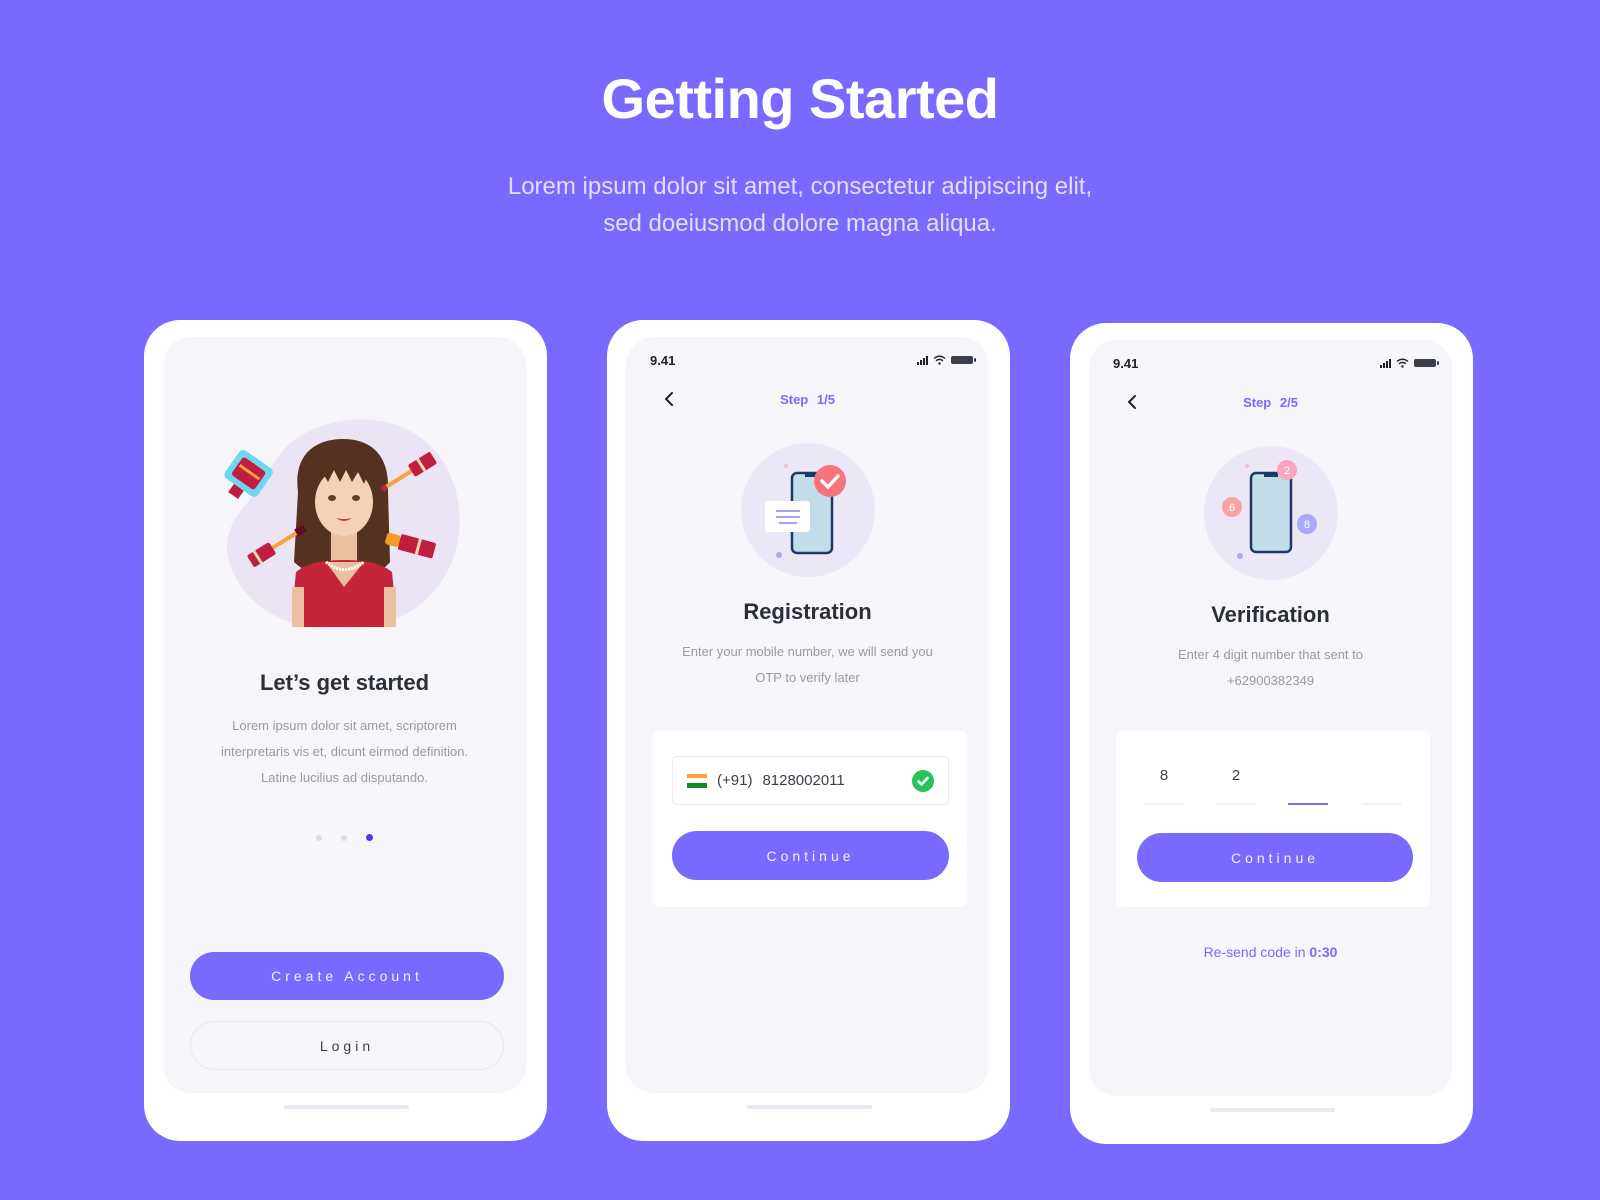 The height and width of the screenshot is (1200, 1600). I want to click on phone-entry-card: (+91) 8128002011 Continue, so click(810, 819).